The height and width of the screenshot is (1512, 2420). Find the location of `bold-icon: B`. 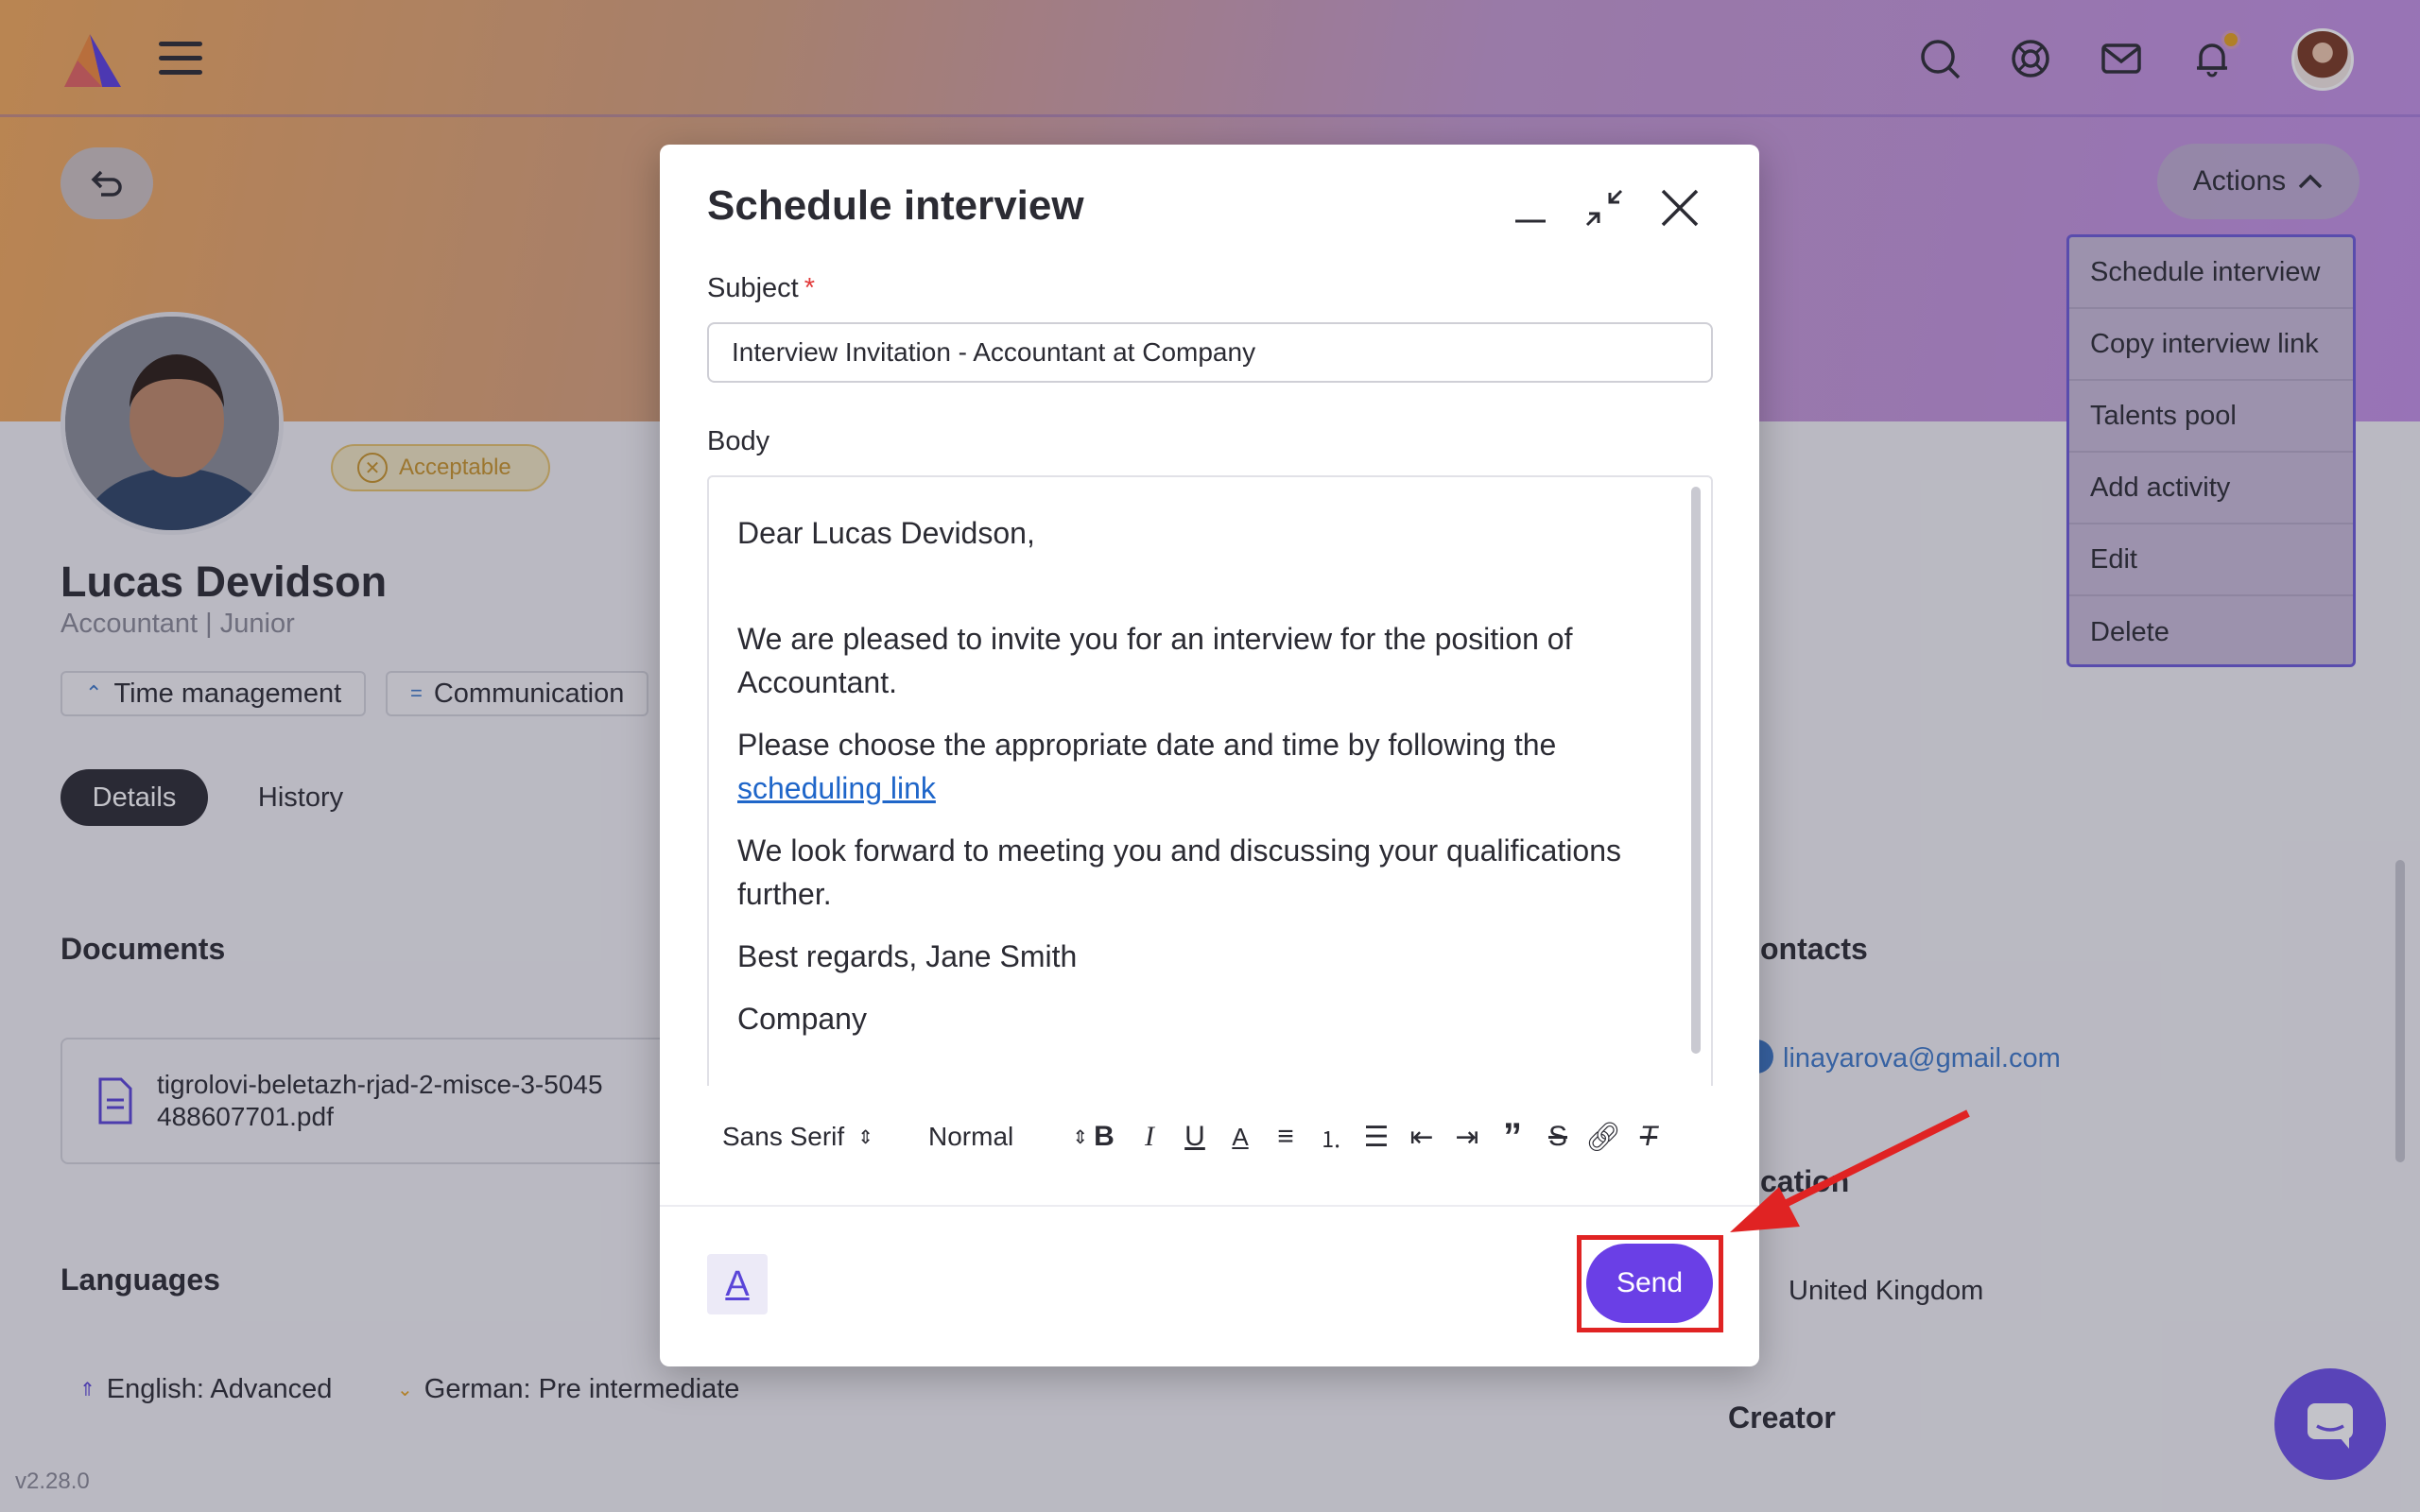

bold-icon: B is located at coordinates (1104, 1137).